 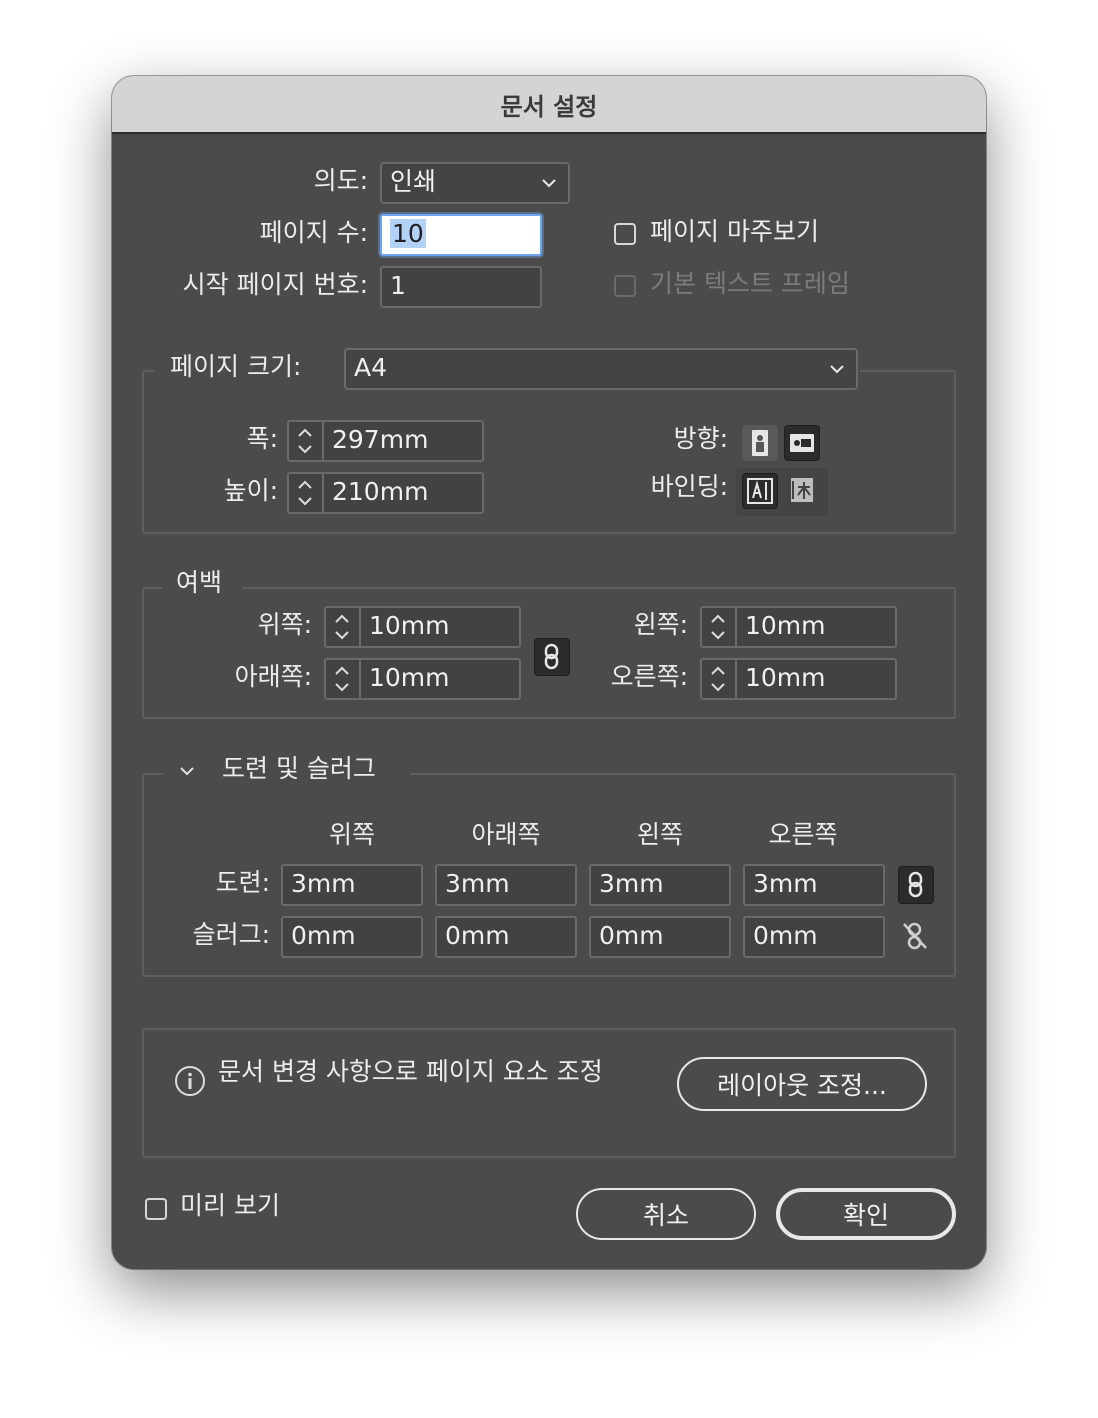 What do you see at coordinates (461, 287) in the screenshot?
I see `start-page-input: 1` at bounding box center [461, 287].